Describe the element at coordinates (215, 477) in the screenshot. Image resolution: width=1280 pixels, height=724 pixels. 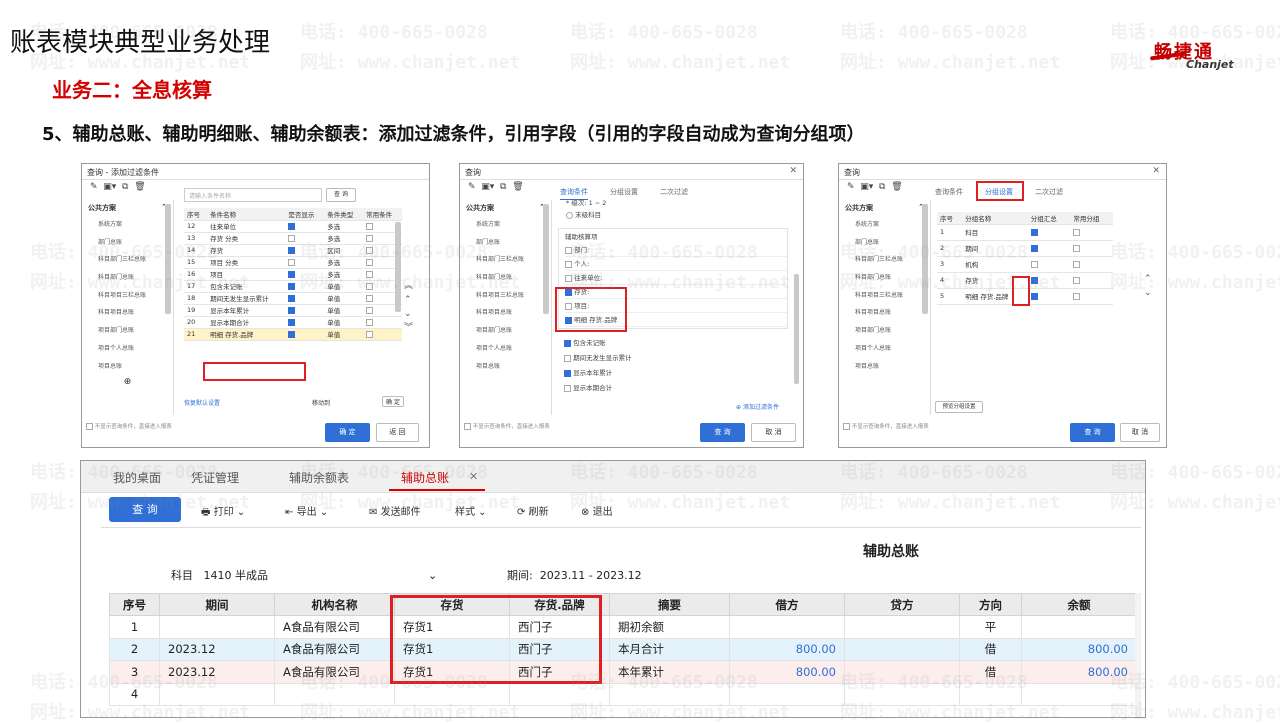
I see `tab-voucher: 凭证管理` at that location.